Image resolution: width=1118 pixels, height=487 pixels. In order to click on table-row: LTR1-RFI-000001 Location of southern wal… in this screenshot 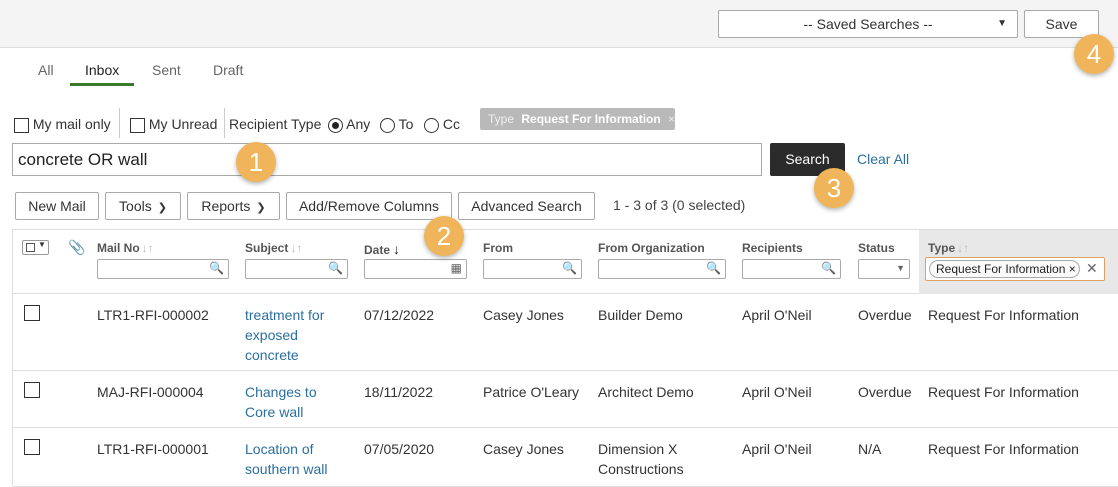, I will do `click(565, 457)`.